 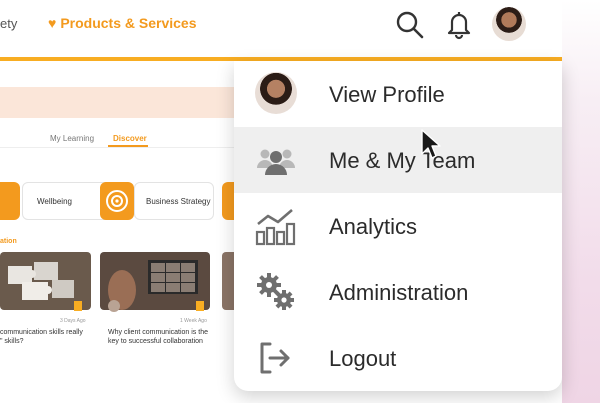 I want to click on search-icon, so click(x=409, y=24).